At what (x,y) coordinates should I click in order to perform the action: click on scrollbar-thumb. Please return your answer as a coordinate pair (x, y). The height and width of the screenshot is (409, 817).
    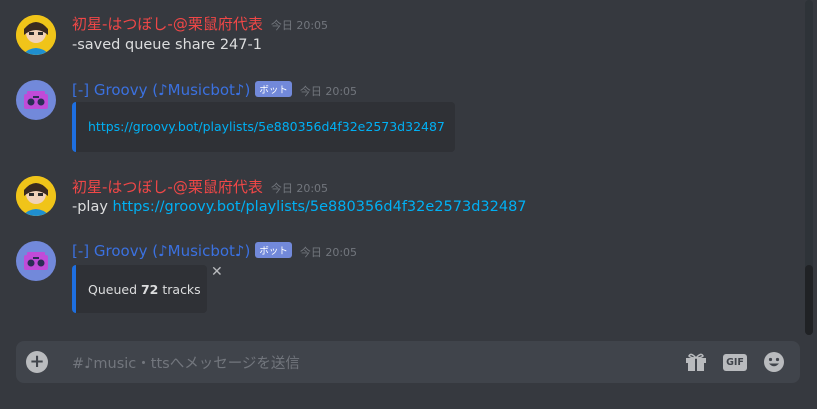
    Looking at the image, I should click on (809, 300).